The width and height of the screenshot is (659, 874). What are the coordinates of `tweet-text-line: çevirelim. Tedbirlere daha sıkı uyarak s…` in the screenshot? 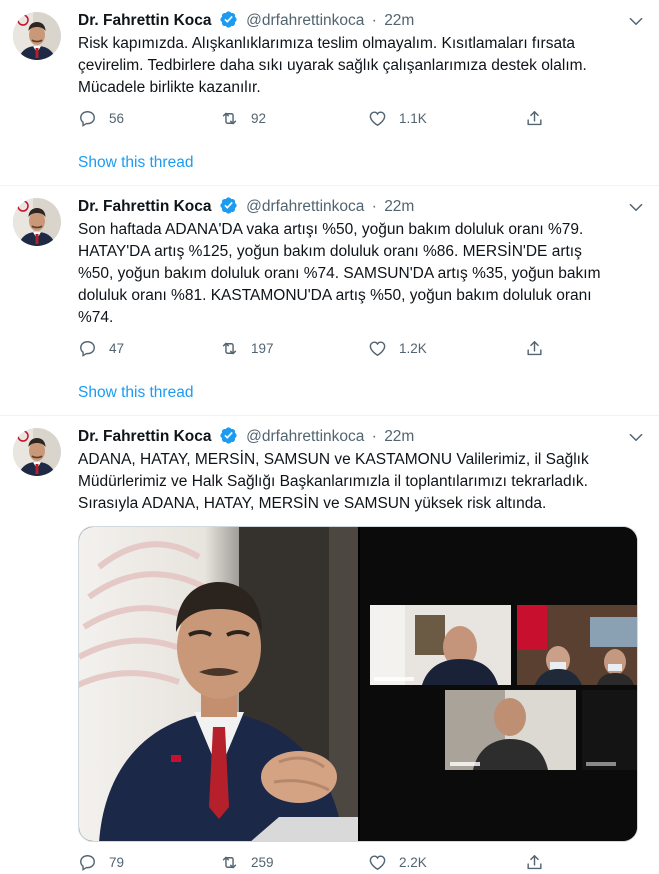 It's located at (332, 65).